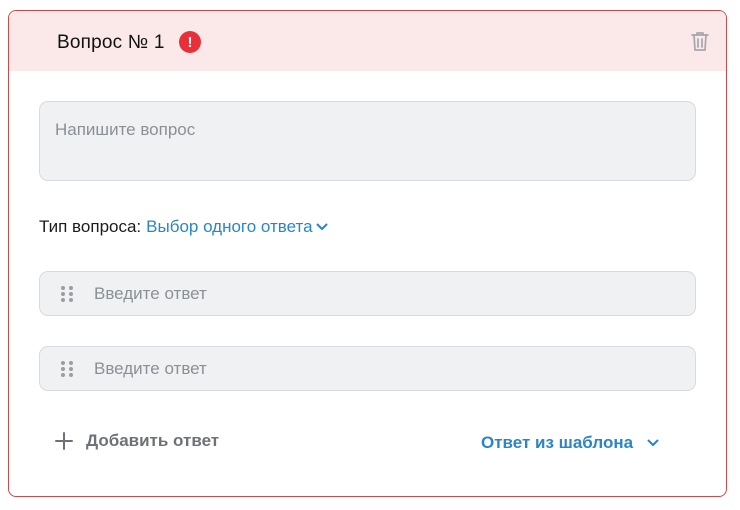 The width and height of the screenshot is (740, 510). I want to click on trash-icon, so click(700, 41).